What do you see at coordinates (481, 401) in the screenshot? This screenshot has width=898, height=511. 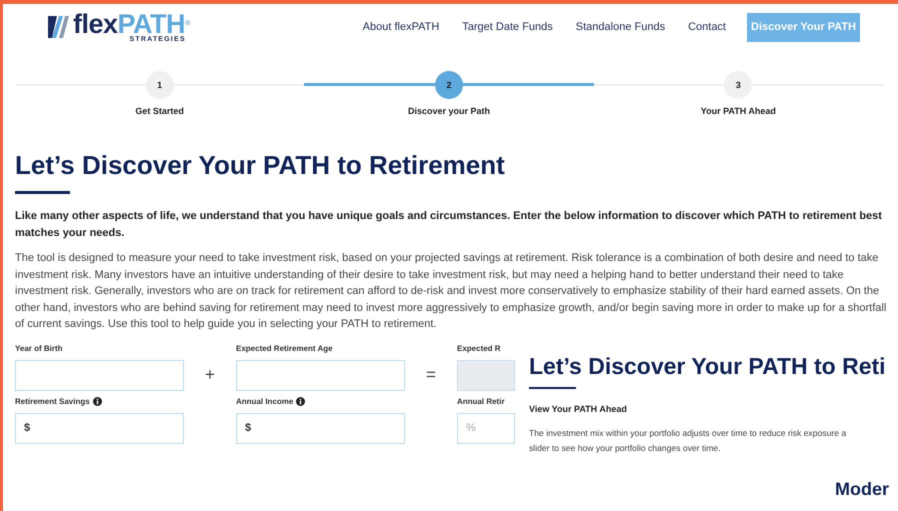 I see `field-label: Annual Retir` at bounding box center [481, 401].